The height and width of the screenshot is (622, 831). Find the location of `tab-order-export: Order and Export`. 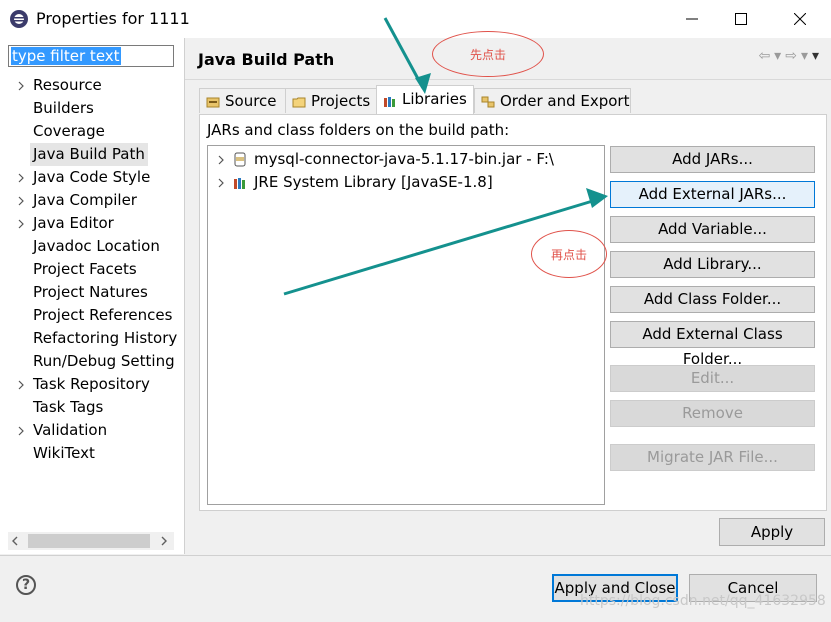

tab-order-export: Order and Export is located at coordinates (552, 100).